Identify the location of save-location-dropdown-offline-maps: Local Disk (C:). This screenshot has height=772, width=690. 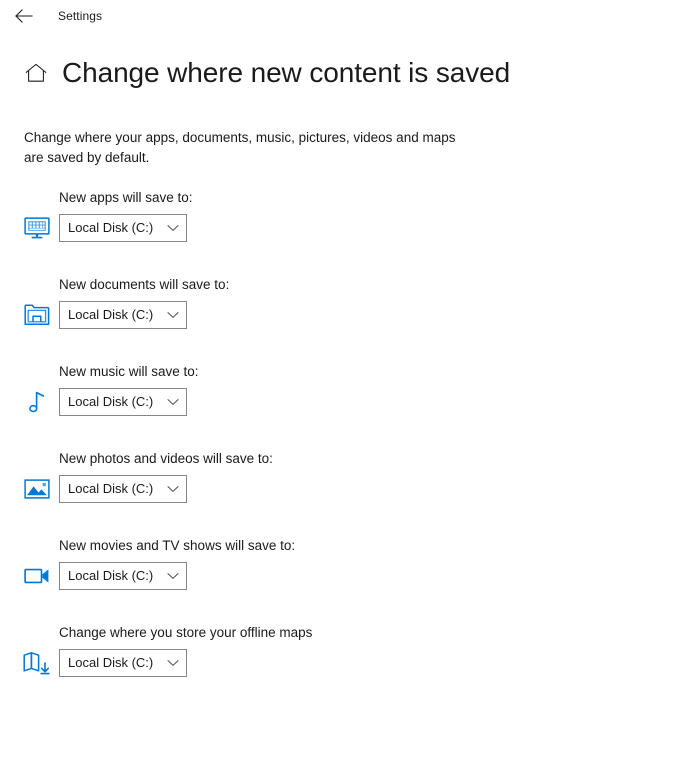
(123, 663).